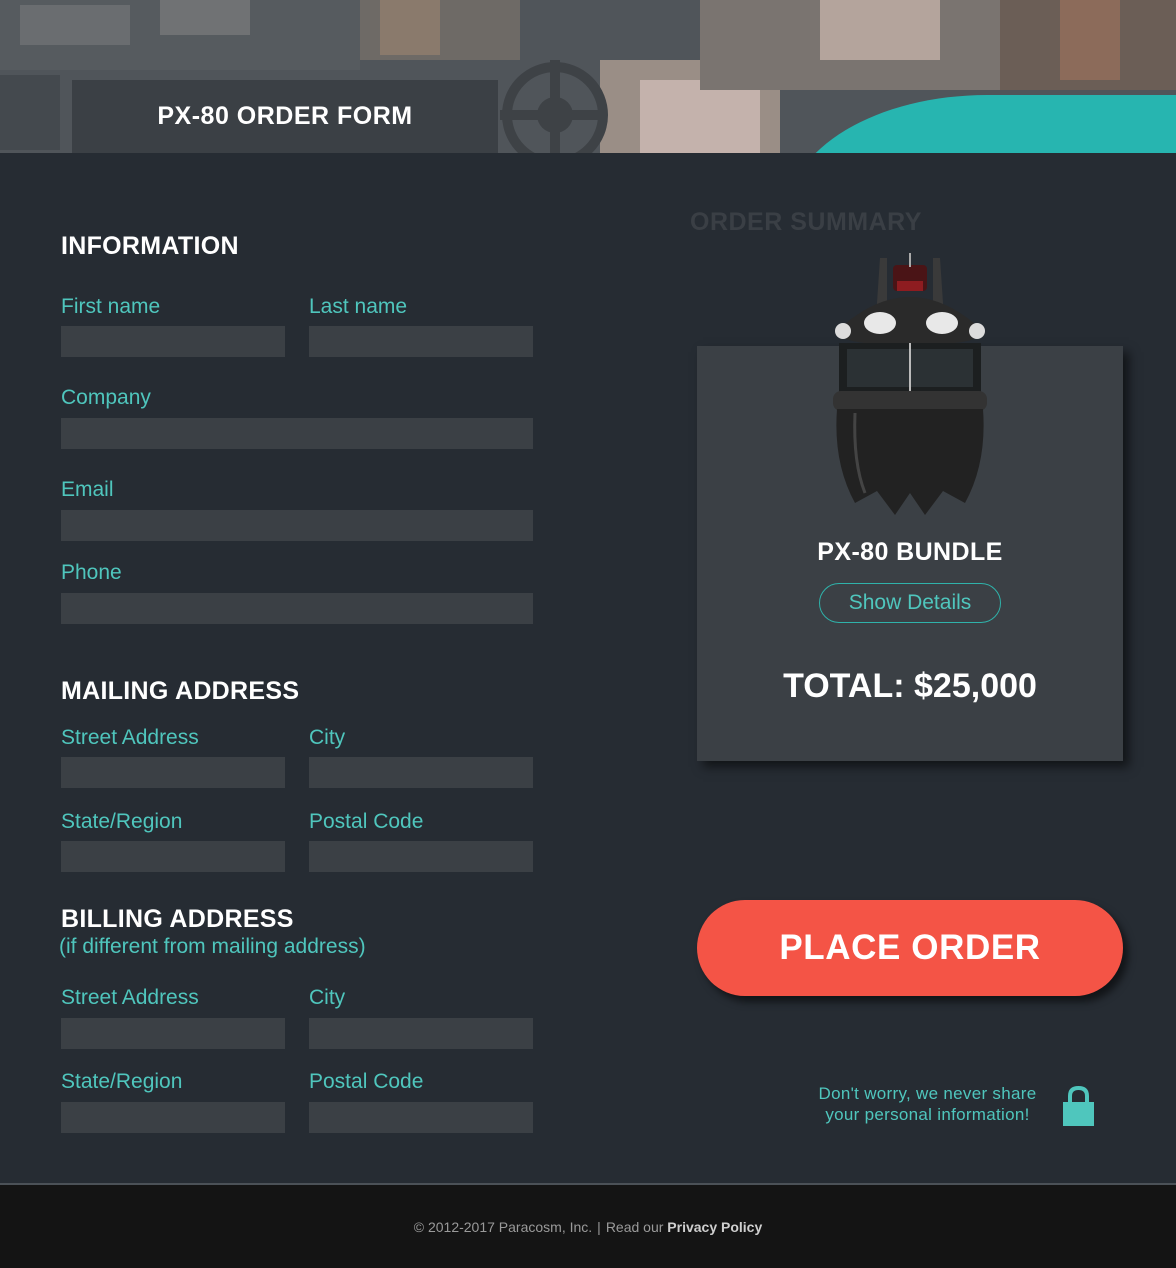 The image size is (1176, 1268). Describe the element at coordinates (927, 1093) in the screenshot. I see `privacy-note-line-1: Don't worry, we never share` at that location.